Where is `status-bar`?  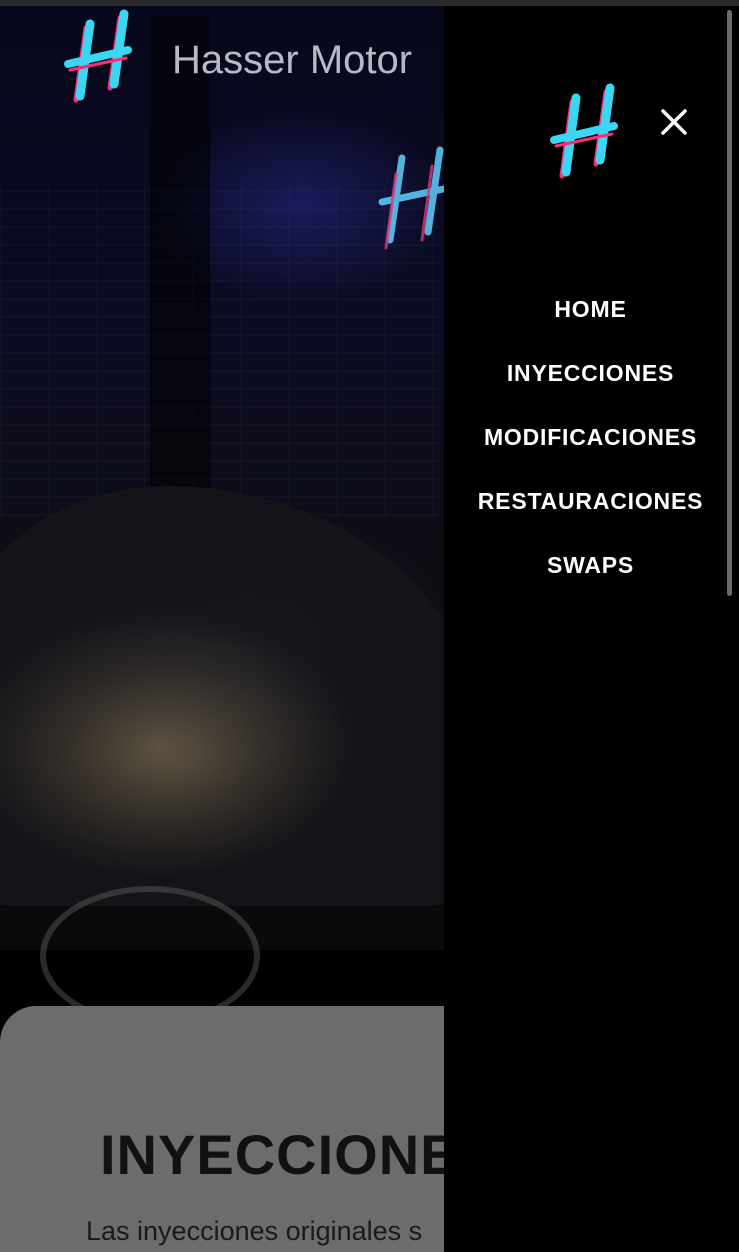 status-bar is located at coordinates (369, 3).